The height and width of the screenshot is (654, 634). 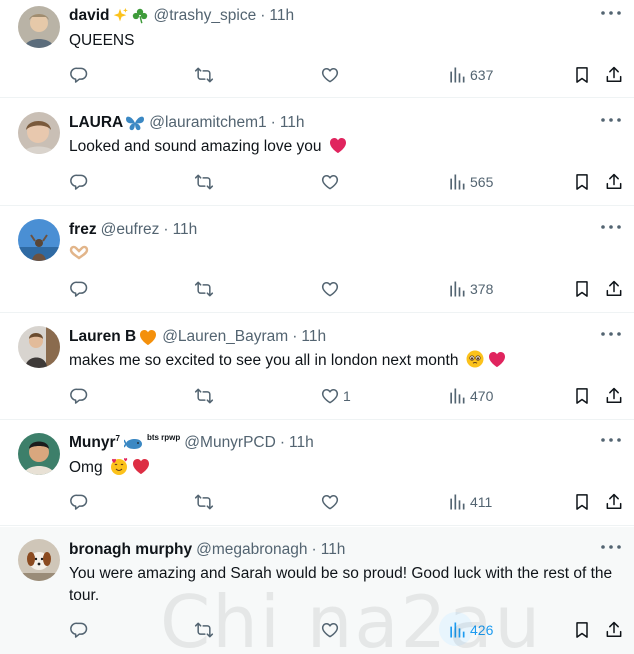 What do you see at coordinates (89, 16) in the screenshot?
I see `display-name: david` at bounding box center [89, 16].